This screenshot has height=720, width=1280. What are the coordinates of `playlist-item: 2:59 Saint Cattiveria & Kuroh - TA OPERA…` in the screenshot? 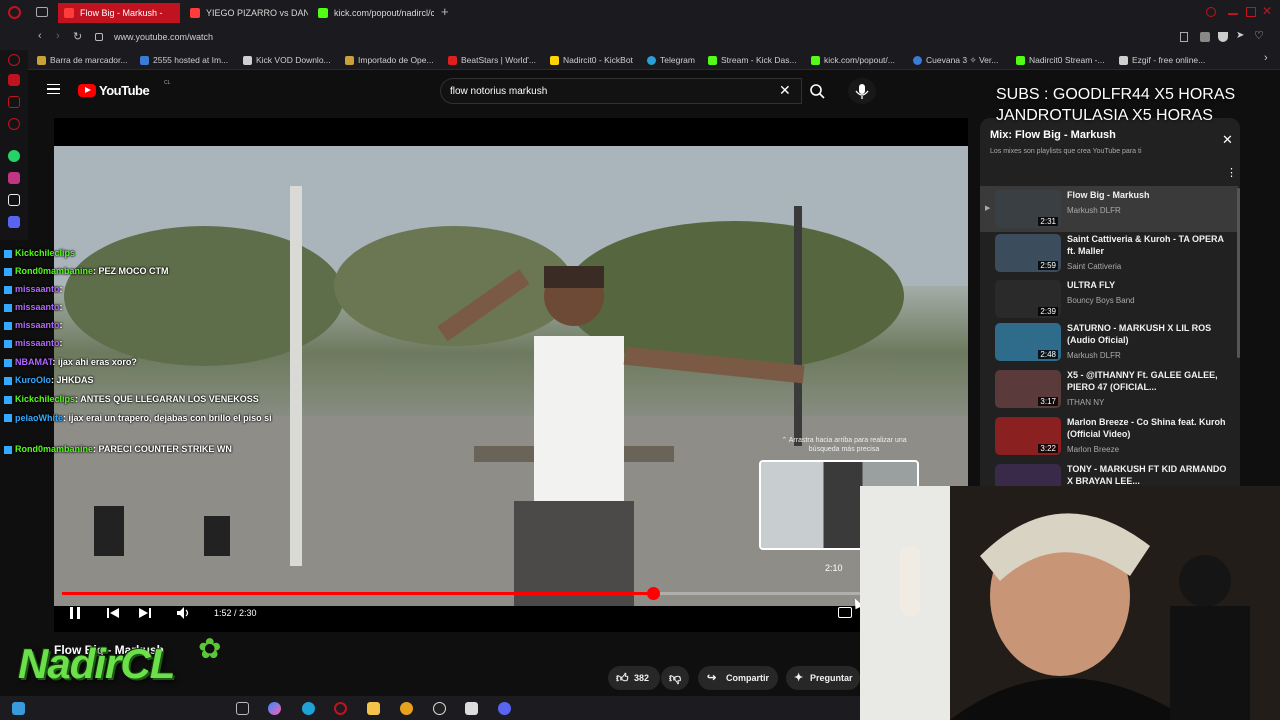 It's located at (1109, 253).